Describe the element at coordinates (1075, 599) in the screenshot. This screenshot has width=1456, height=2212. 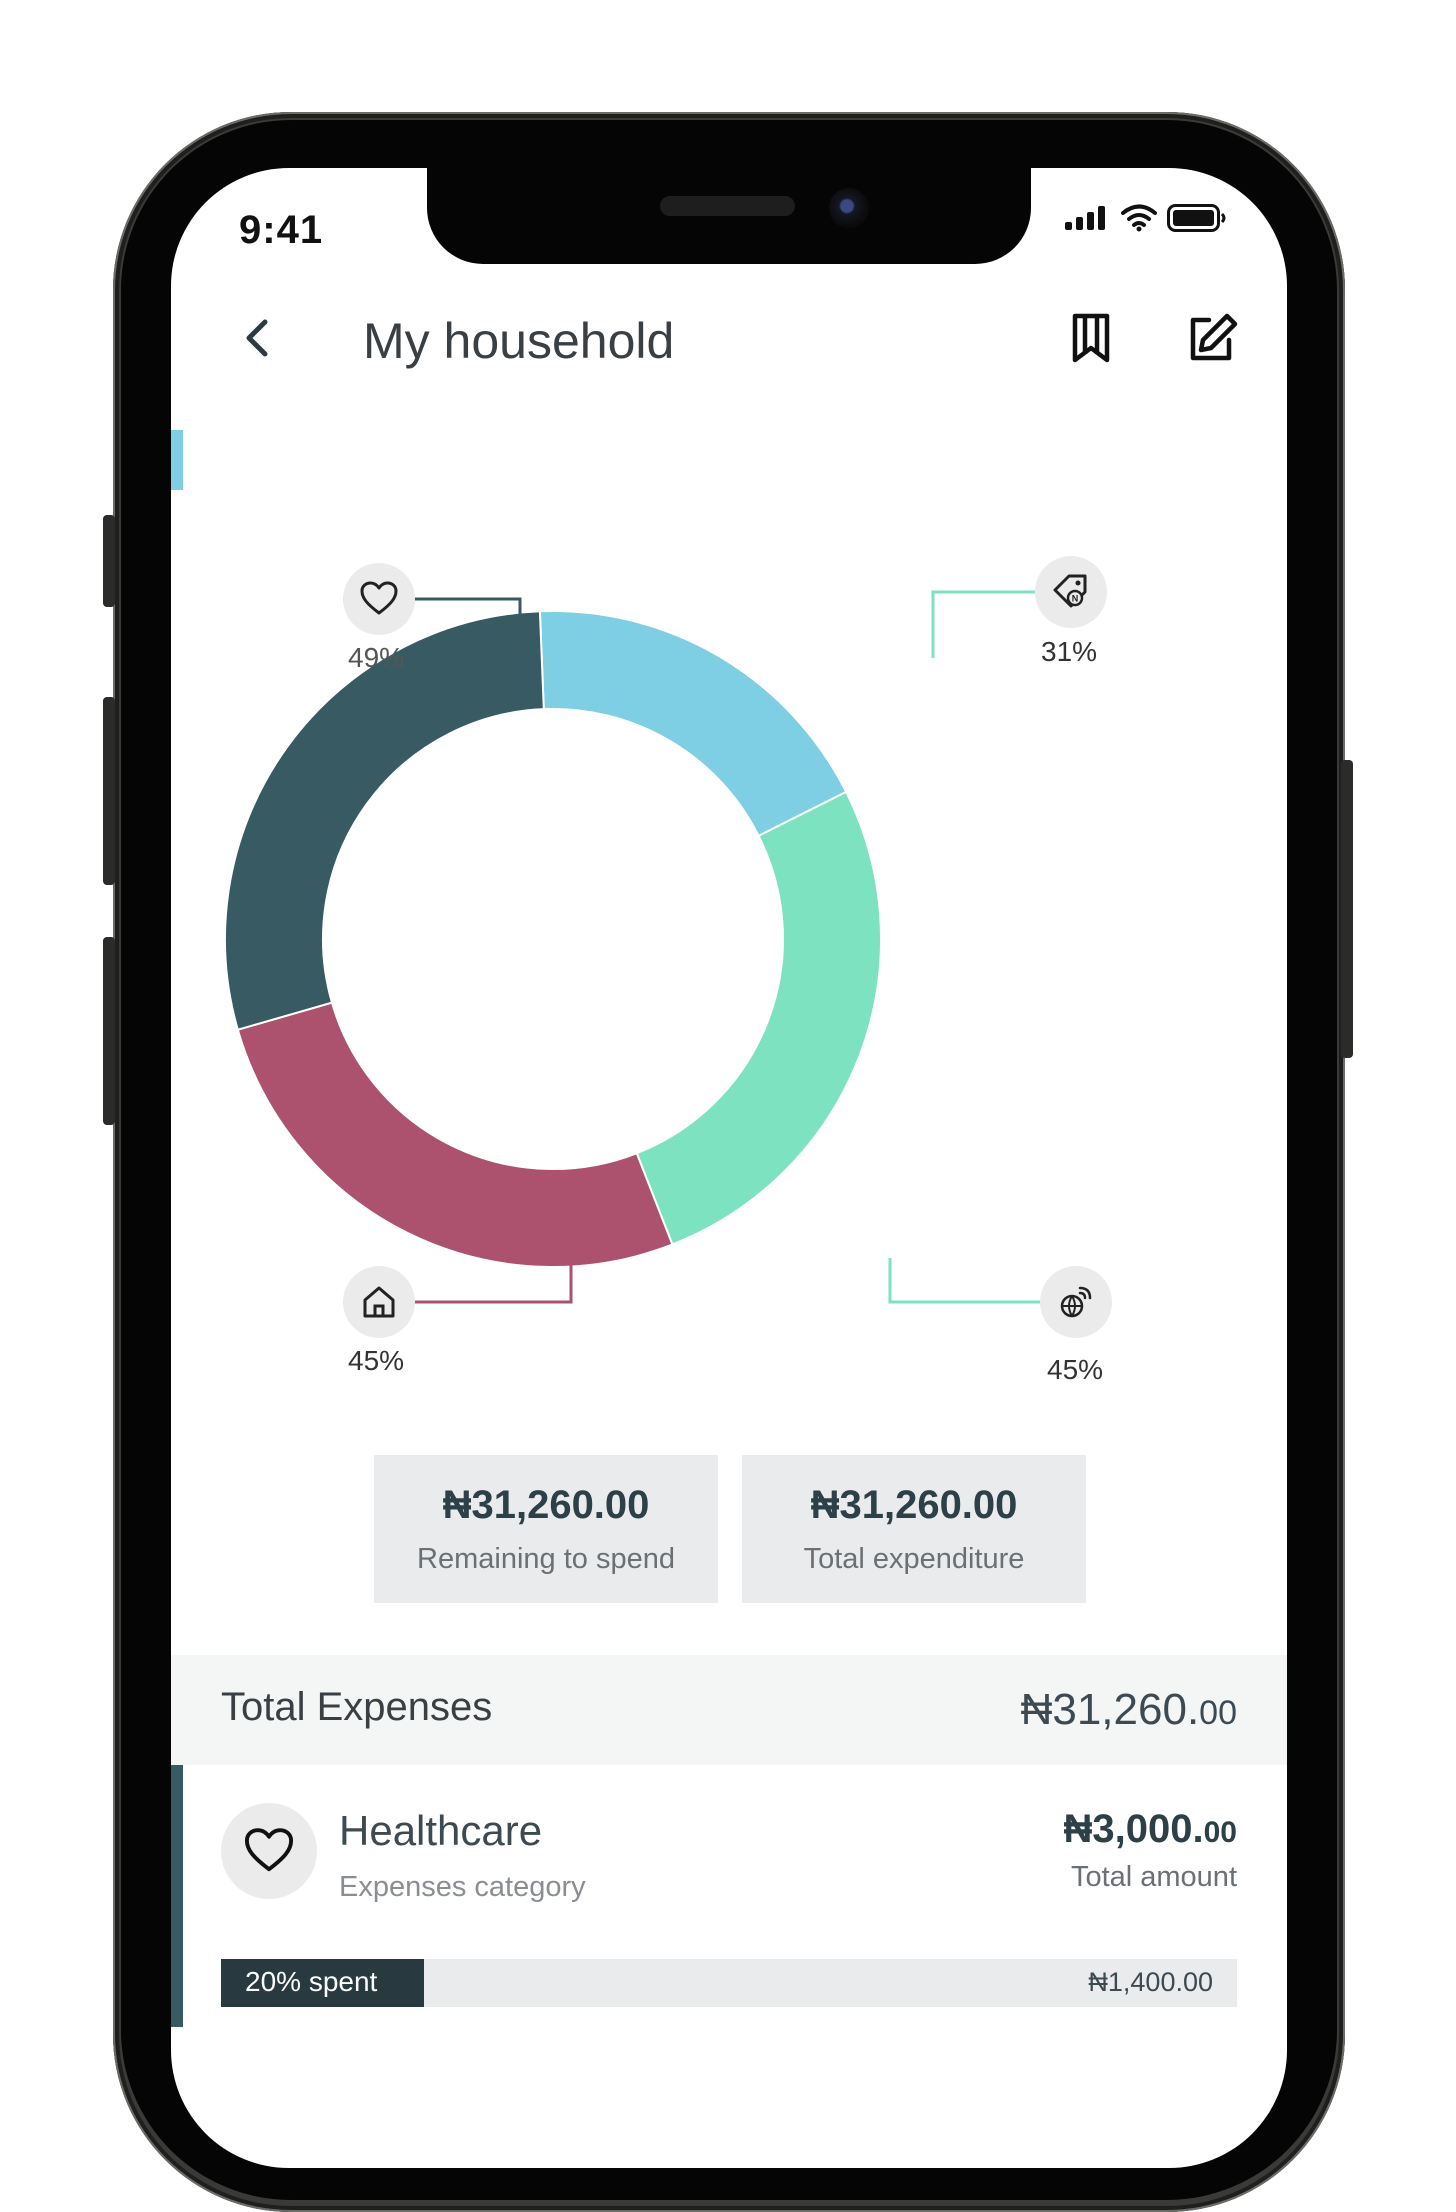
I see `svg-text: N` at that location.